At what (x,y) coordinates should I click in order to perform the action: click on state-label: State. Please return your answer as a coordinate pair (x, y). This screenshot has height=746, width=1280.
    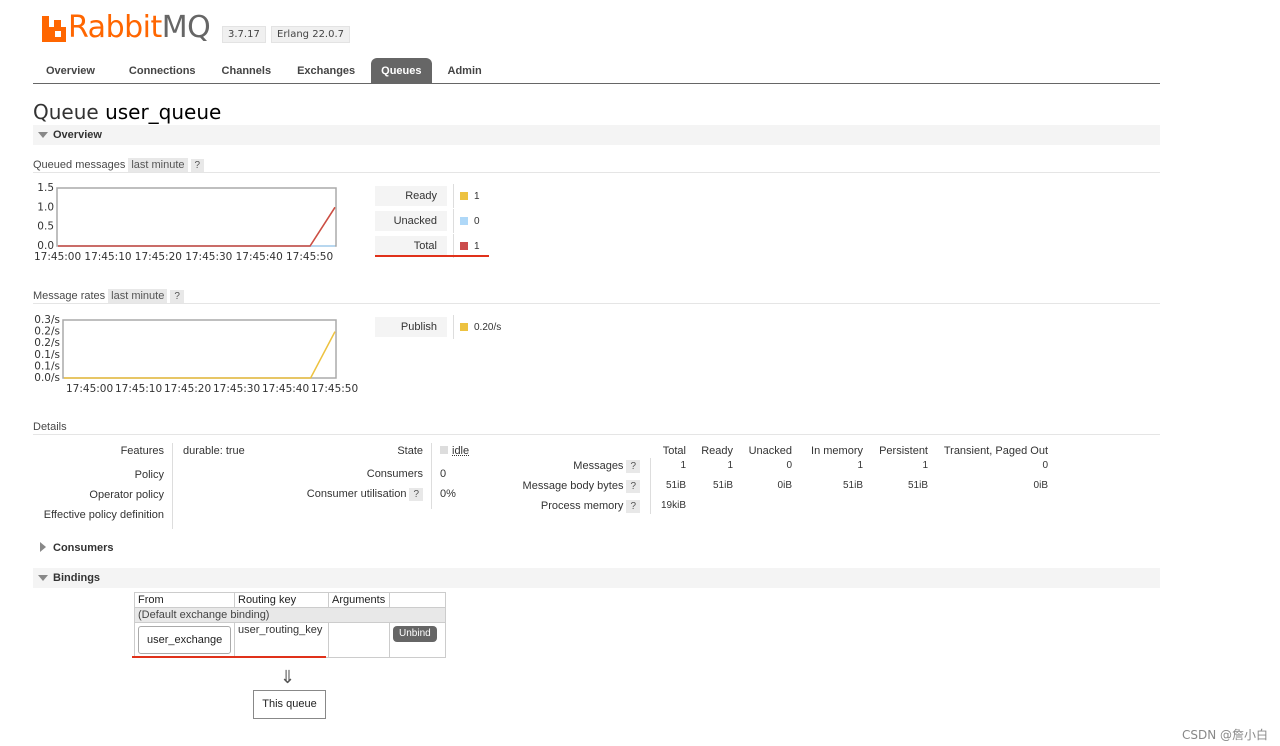
    Looking at the image, I should click on (410, 451).